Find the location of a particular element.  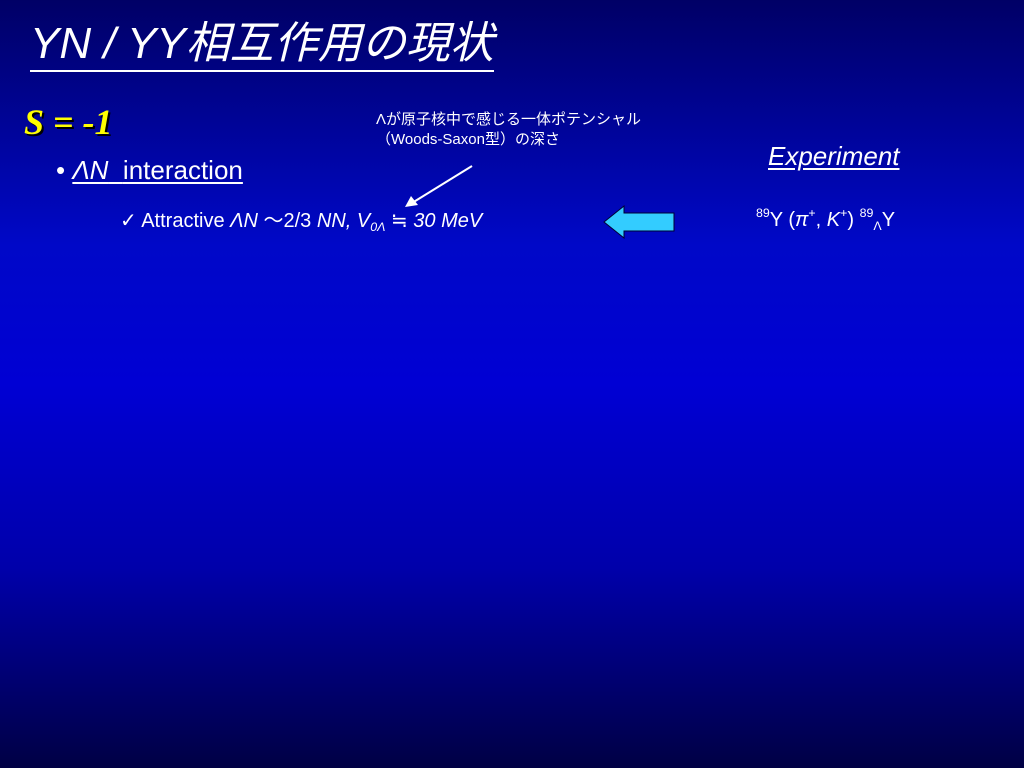

interaction-word: interaction is located at coordinates (182, 170).